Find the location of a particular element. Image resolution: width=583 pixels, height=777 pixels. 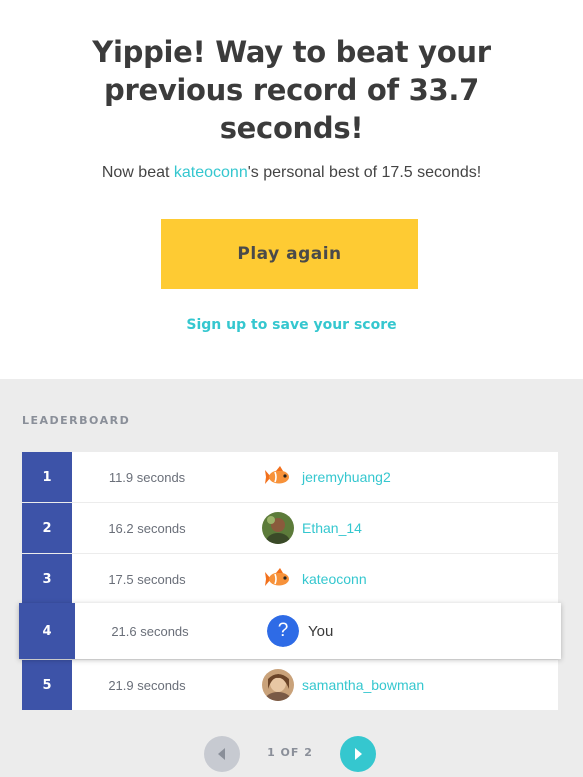

next-page-button is located at coordinates (358, 754).